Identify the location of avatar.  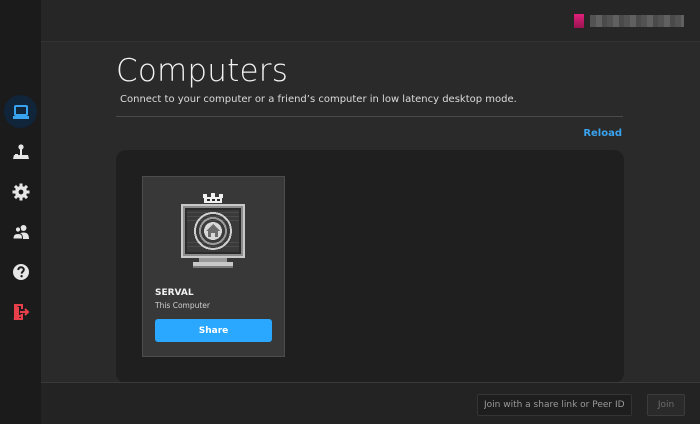
(579, 21).